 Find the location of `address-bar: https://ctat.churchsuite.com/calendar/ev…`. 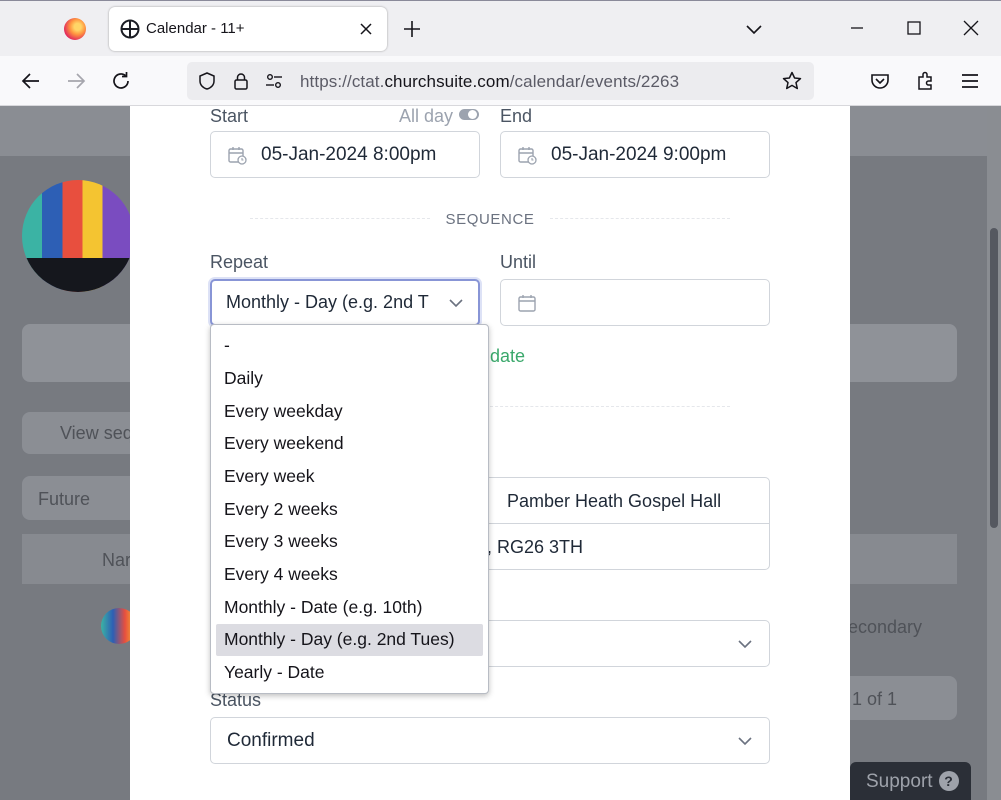

address-bar: https://ctat.churchsuite.com/calendar/ev… is located at coordinates (500, 81).